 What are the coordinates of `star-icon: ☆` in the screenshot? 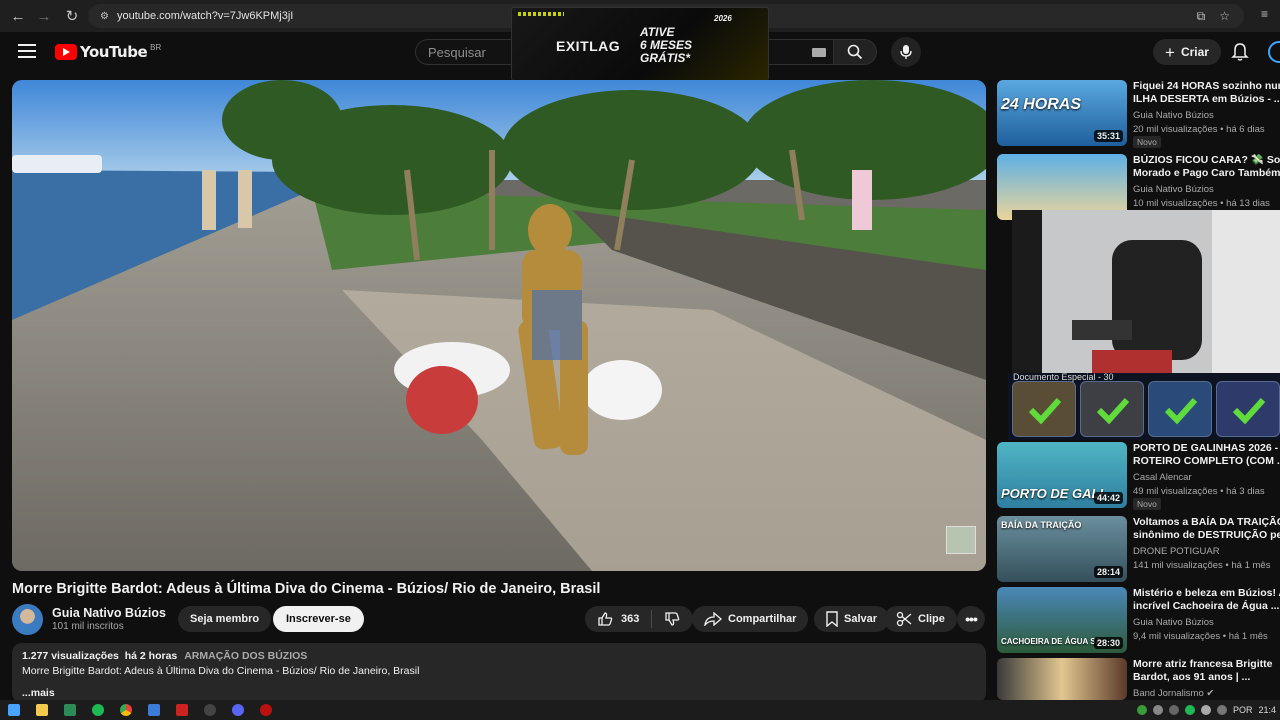 It's located at (1224, 16).